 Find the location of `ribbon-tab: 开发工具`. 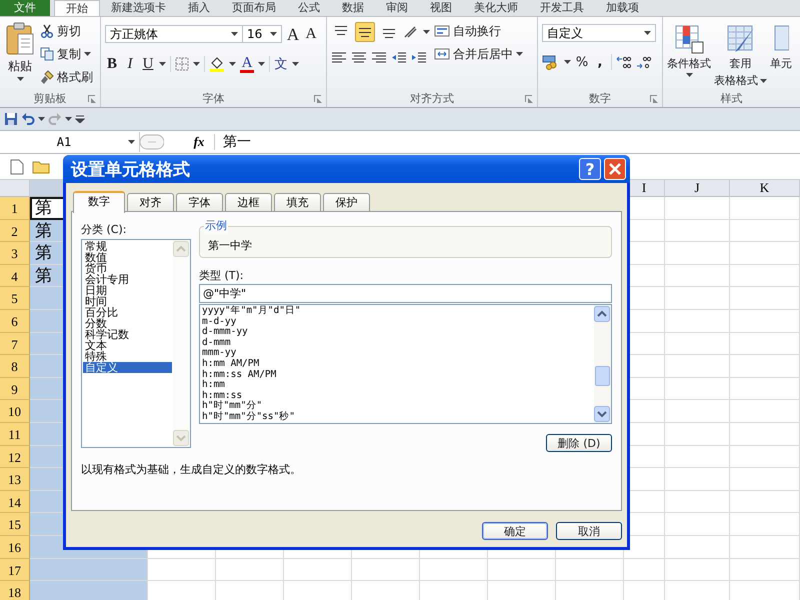

ribbon-tab: 开发工具 is located at coordinates (562, 8).